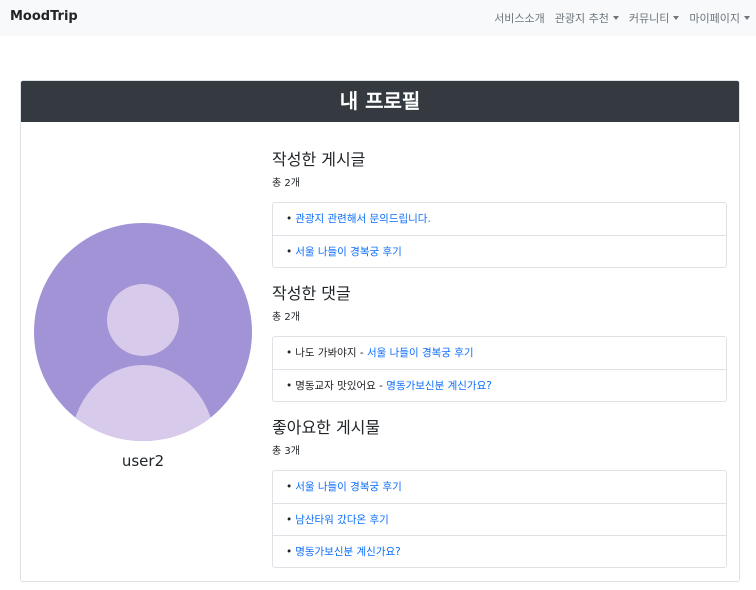 The height and width of the screenshot is (590, 756). Describe the element at coordinates (143, 332) in the screenshot. I see `avatar-icon` at that location.